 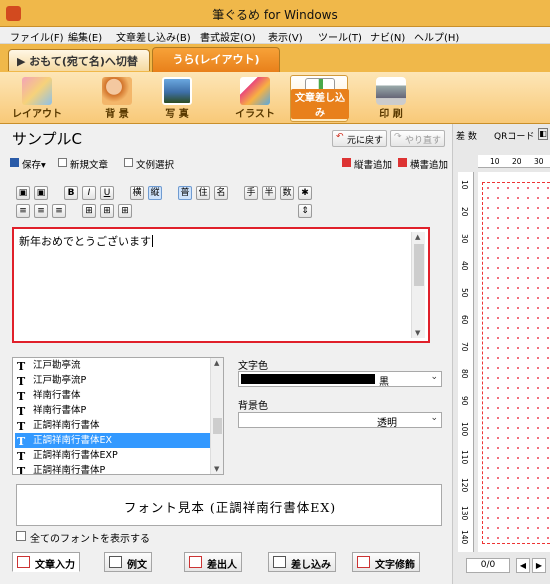 I want to click on address-button: 住, so click(x=203, y=193).